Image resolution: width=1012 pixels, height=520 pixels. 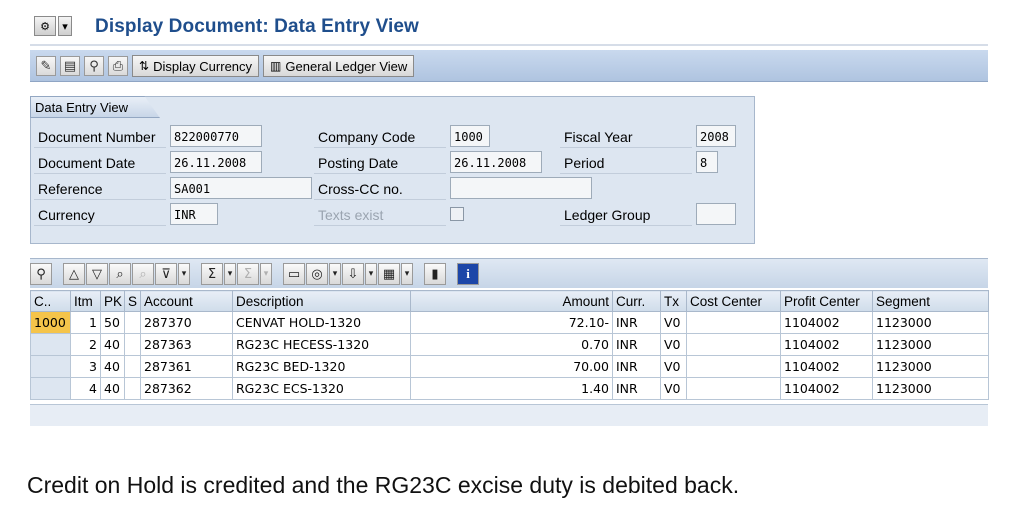 I want to click on layout-icon: ▭, so click(x=294, y=274).